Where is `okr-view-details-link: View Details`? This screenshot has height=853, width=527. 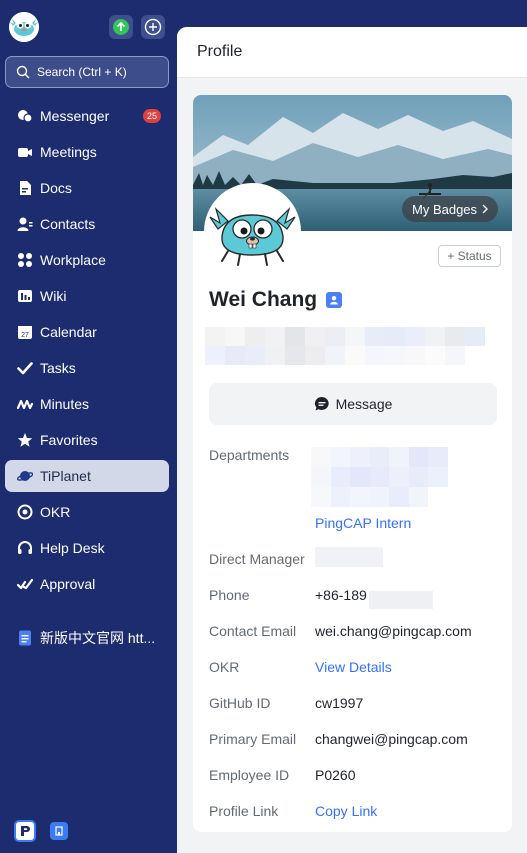 okr-view-details-link: View Details is located at coordinates (353, 667).